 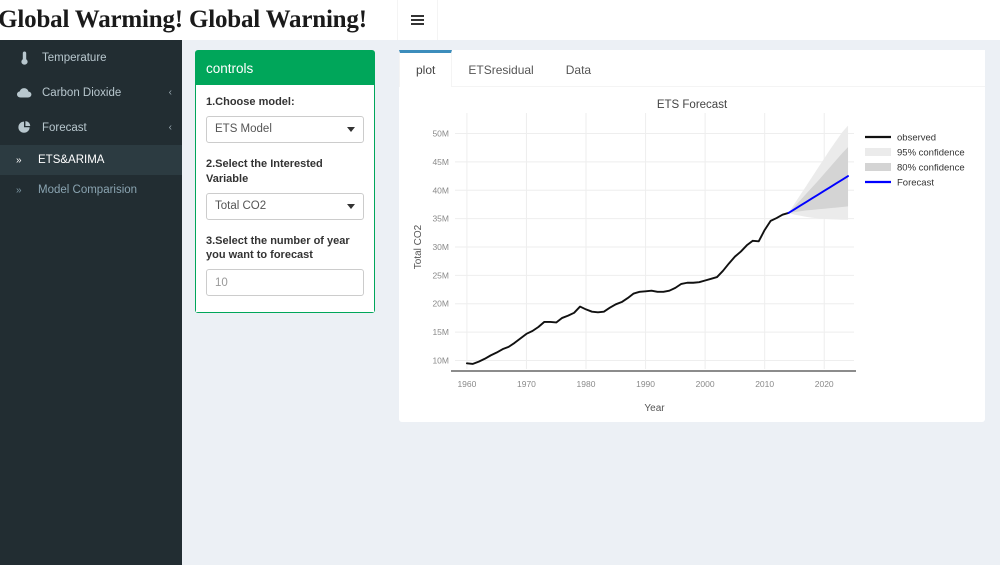 I want to click on svg-text: 2010, so click(x=764, y=384).